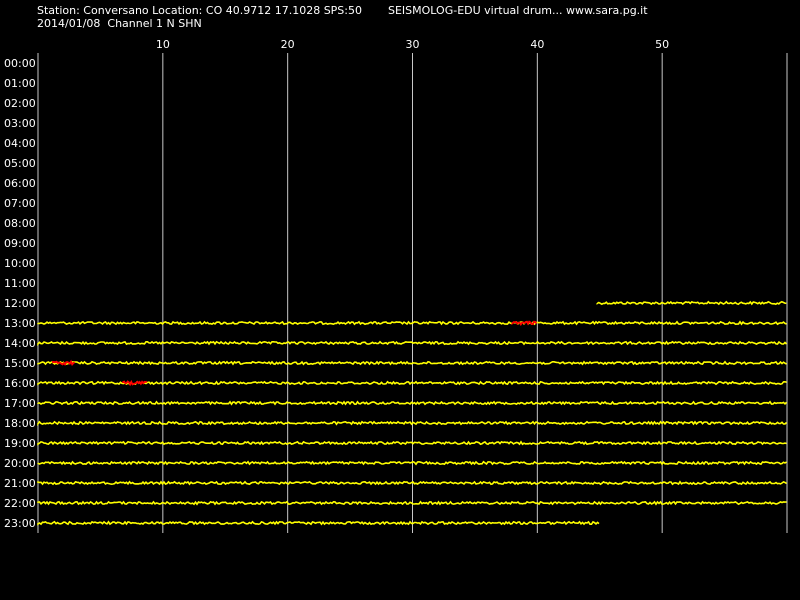 This screenshot has width=800, height=600. What do you see at coordinates (20, 443) in the screenshot?
I see `hour-label: 19:00` at bounding box center [20, 443].